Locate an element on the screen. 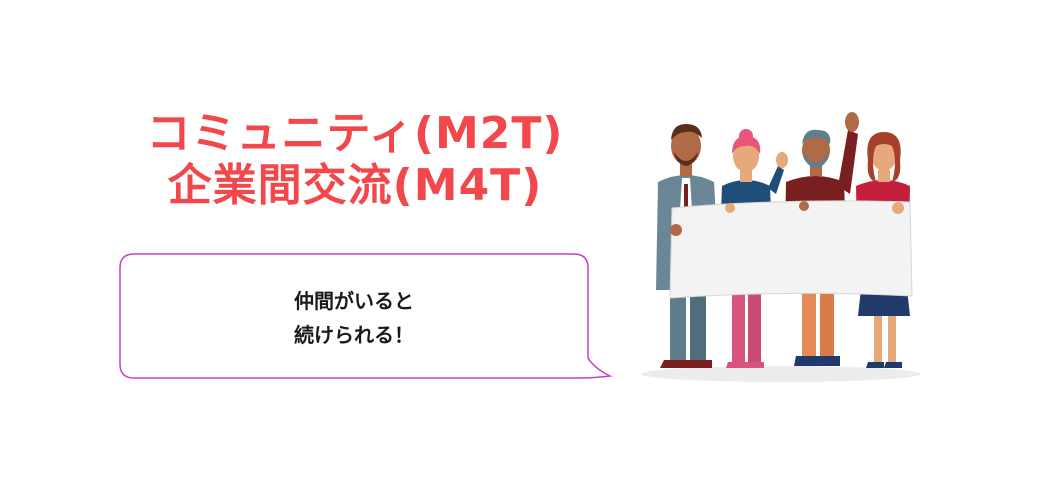 The width and height of the screenshot is (1040, 480). blank-banner is located at coordinates (791, 249).